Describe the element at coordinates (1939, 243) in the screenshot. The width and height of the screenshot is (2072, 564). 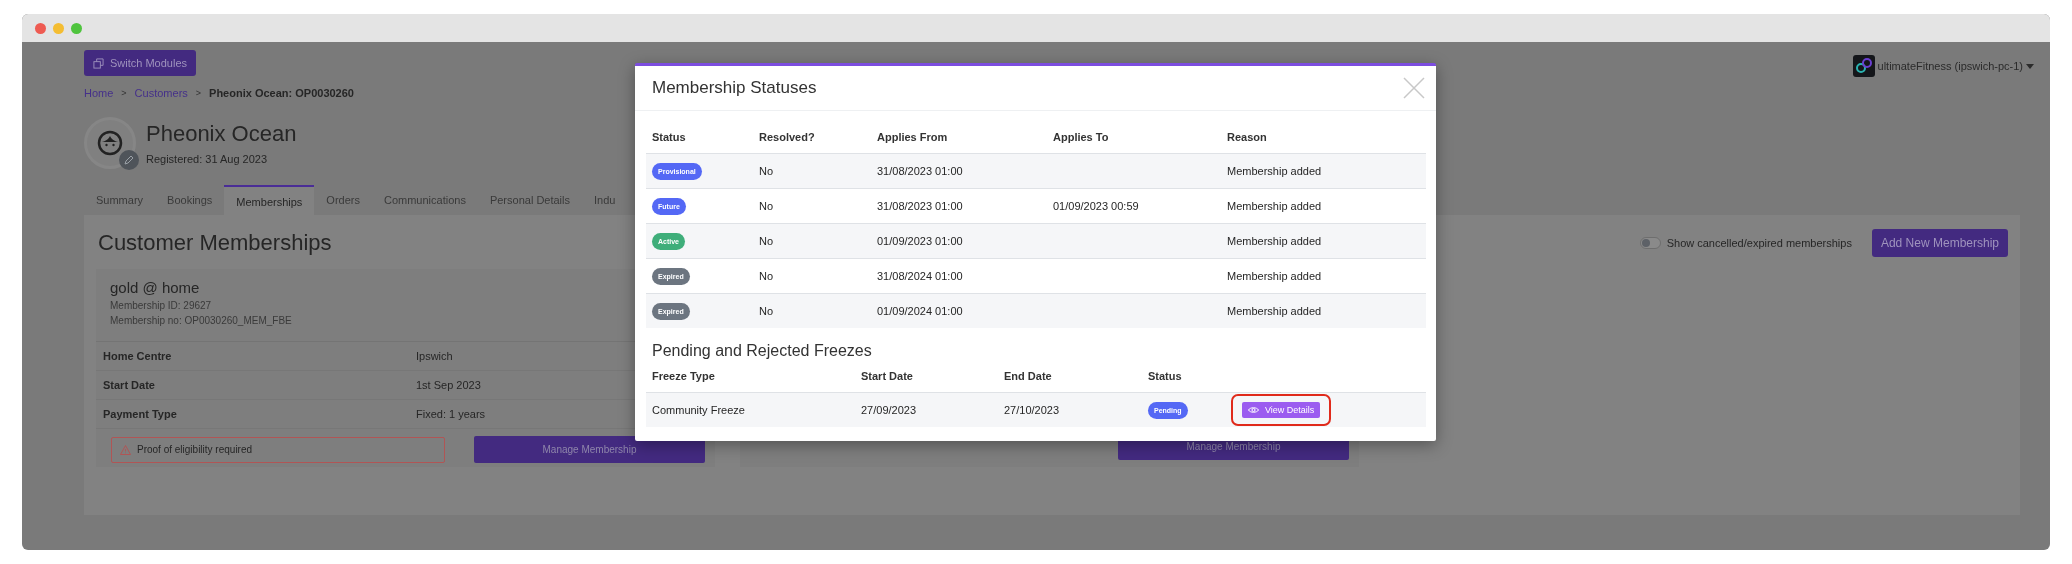
I see `add-membership-button: Add New Membership` at that location.